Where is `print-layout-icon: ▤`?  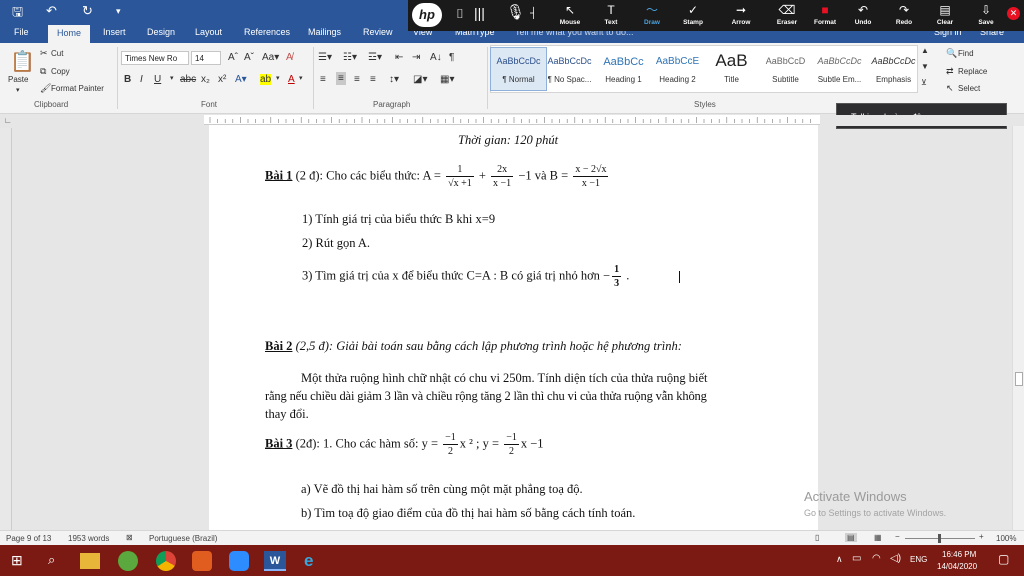 print-layout-icon: ▤ is located at coordinates (851, 537).